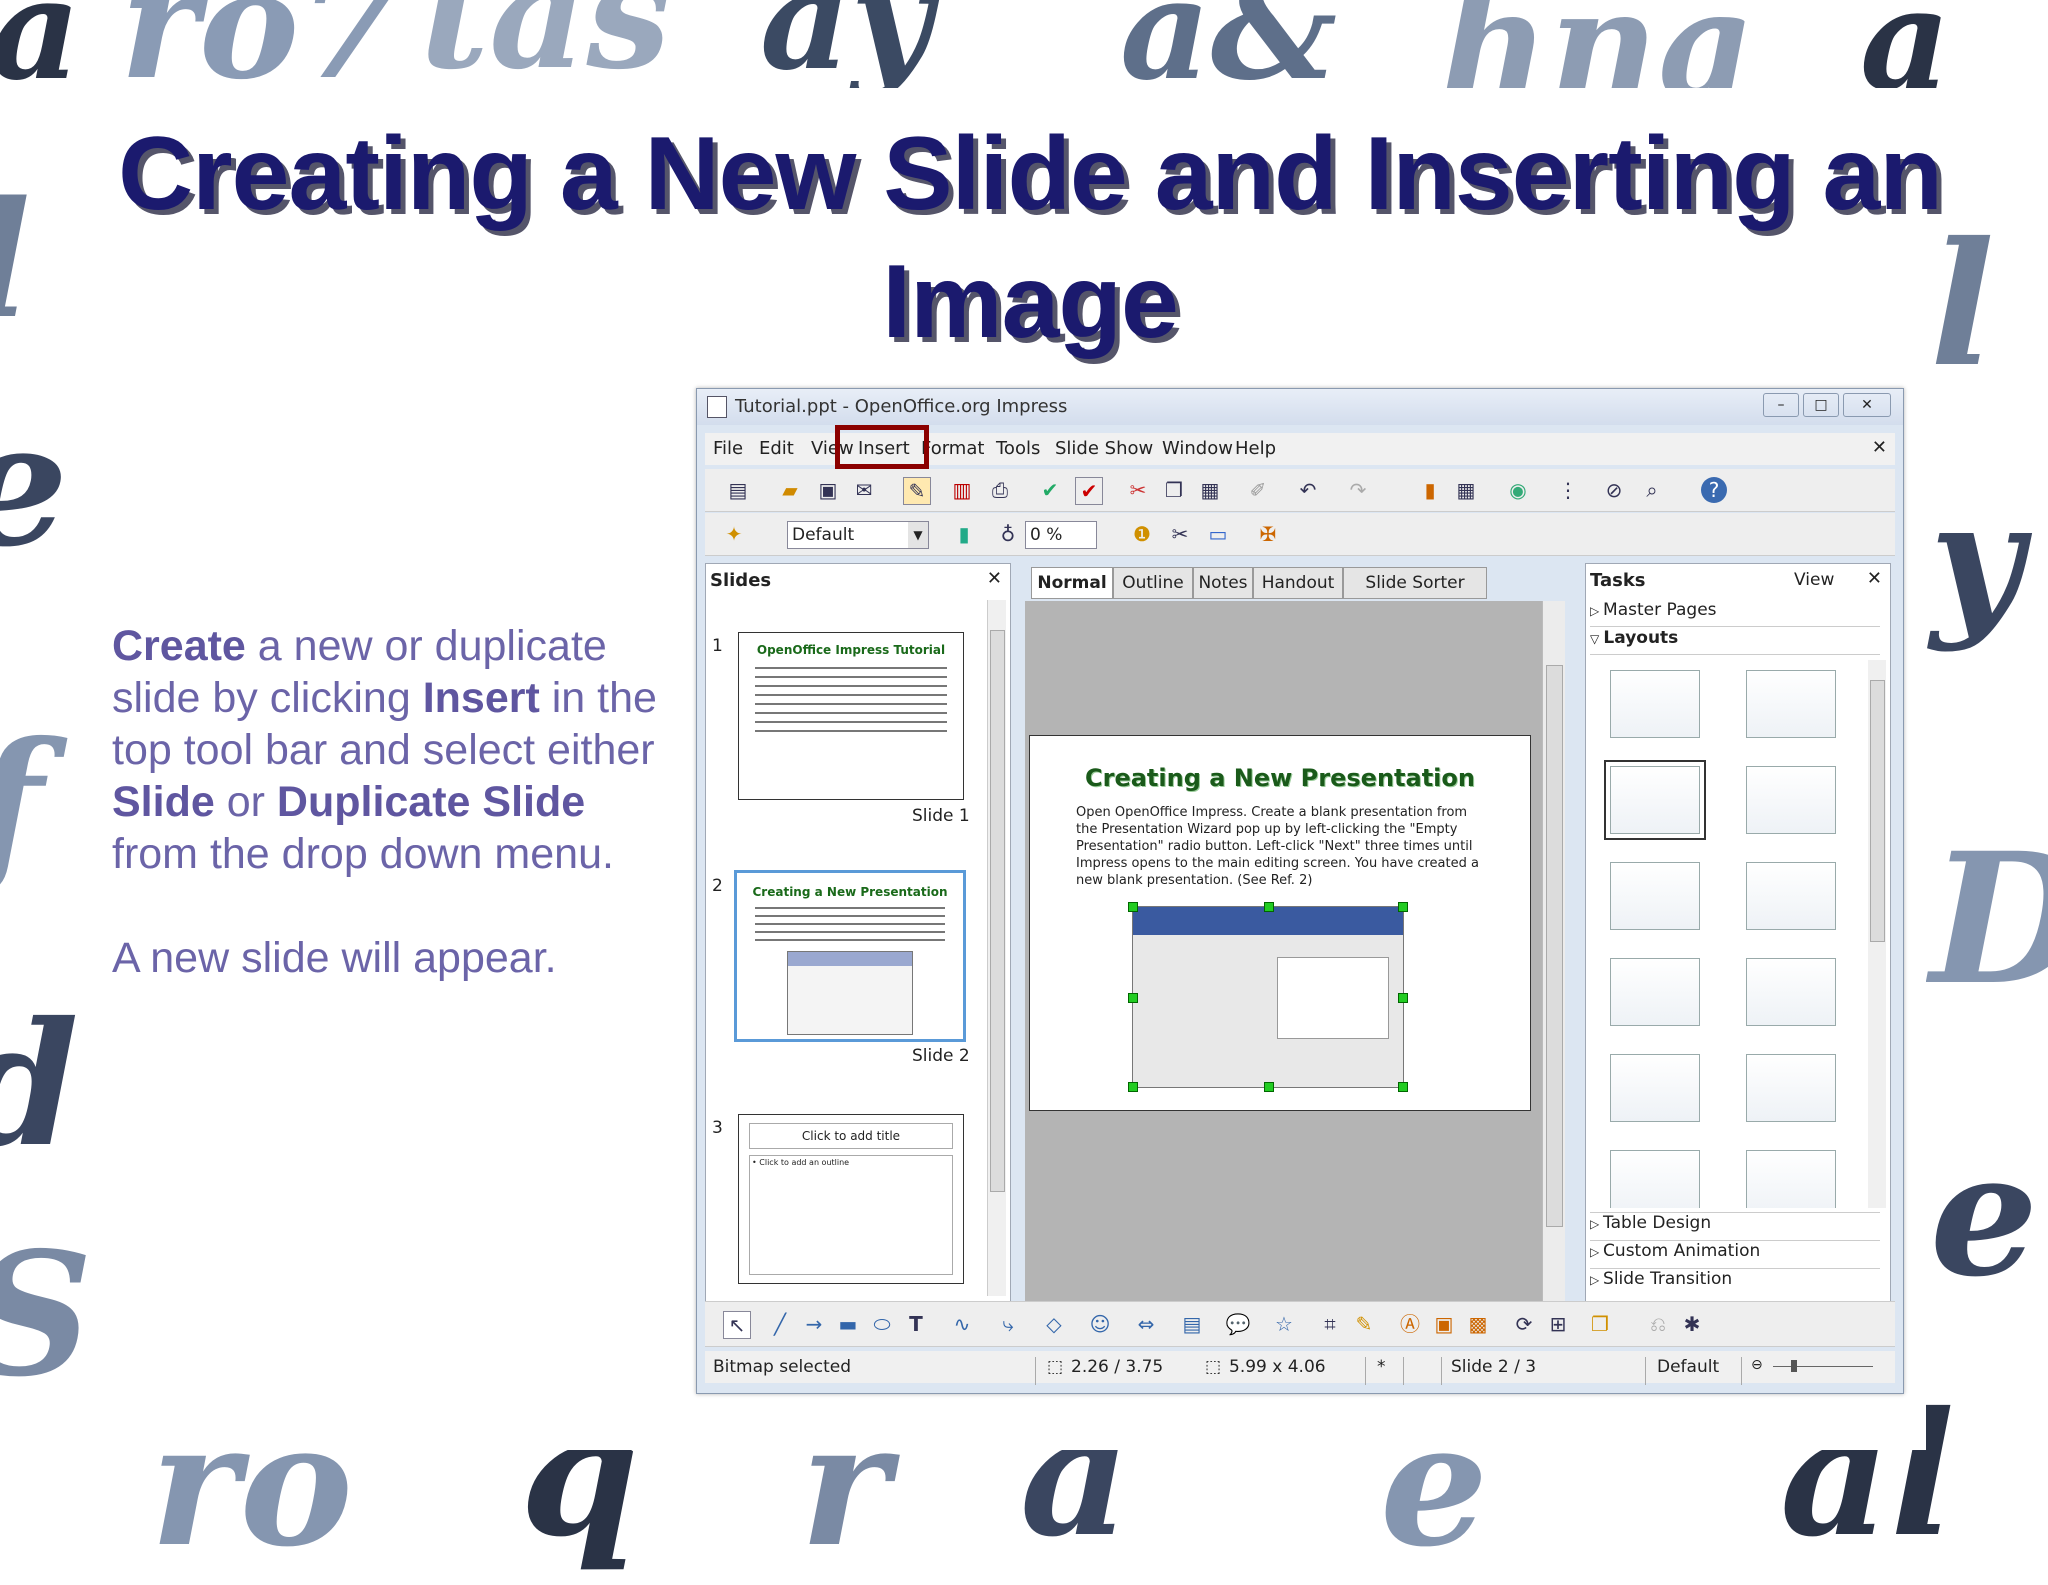 Image resolution: width=2048 pixels, height=1585 pixels. Describe the element at coordinates (1444, 1324) in the screenshot. I see `from-file-icon: ▣` at that location.